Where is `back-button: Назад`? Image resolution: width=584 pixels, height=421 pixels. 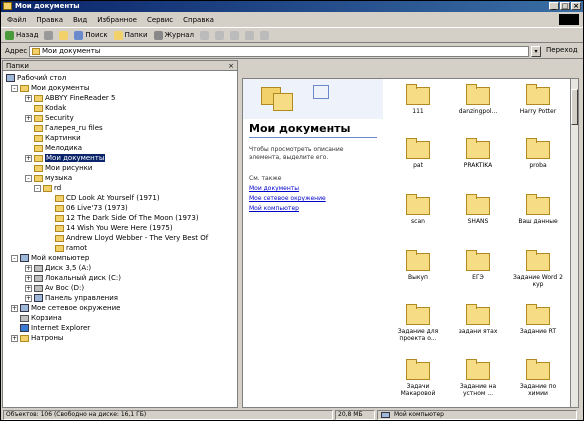
back-button: Назад is located at coordinates (21, 35).